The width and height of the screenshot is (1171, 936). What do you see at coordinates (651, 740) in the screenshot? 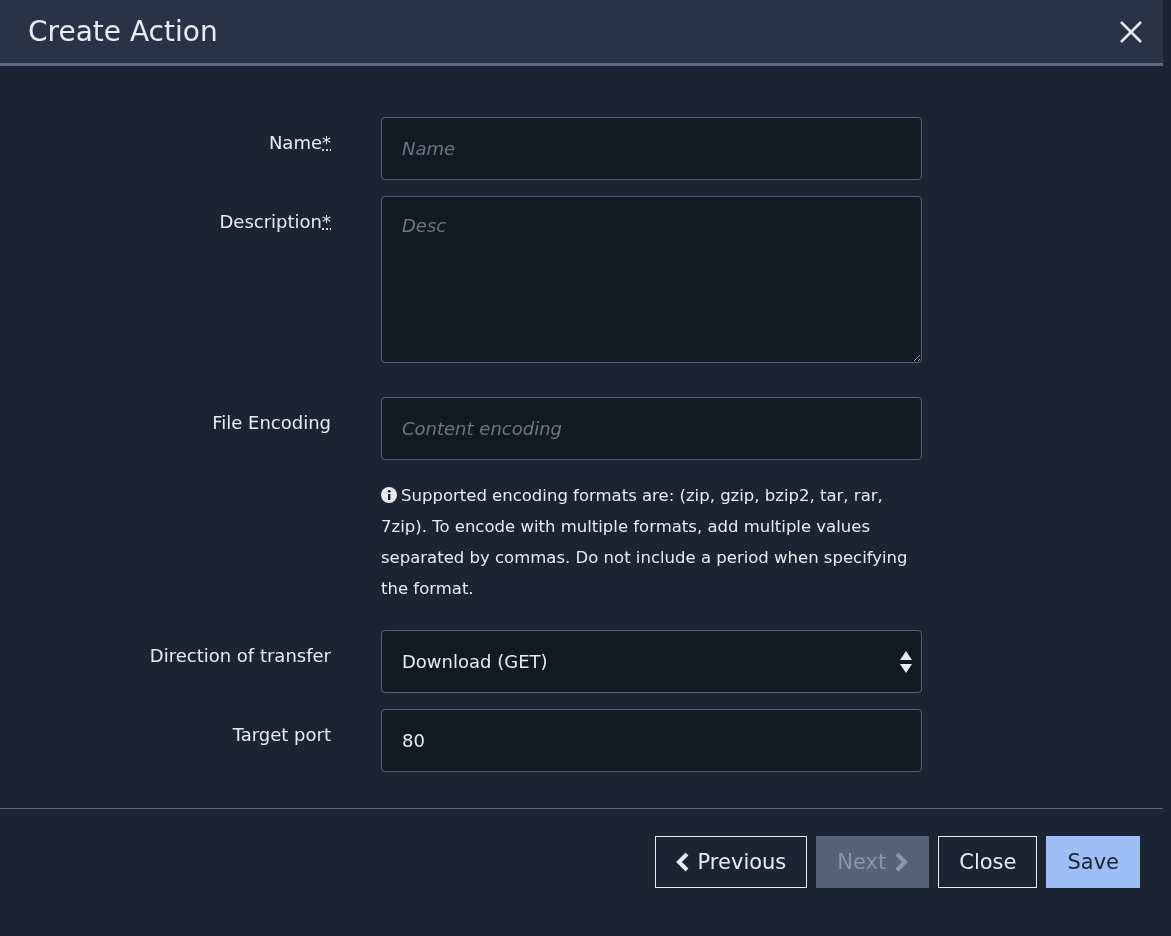
I see `input-field: 80` at bounding box center [651, 740].